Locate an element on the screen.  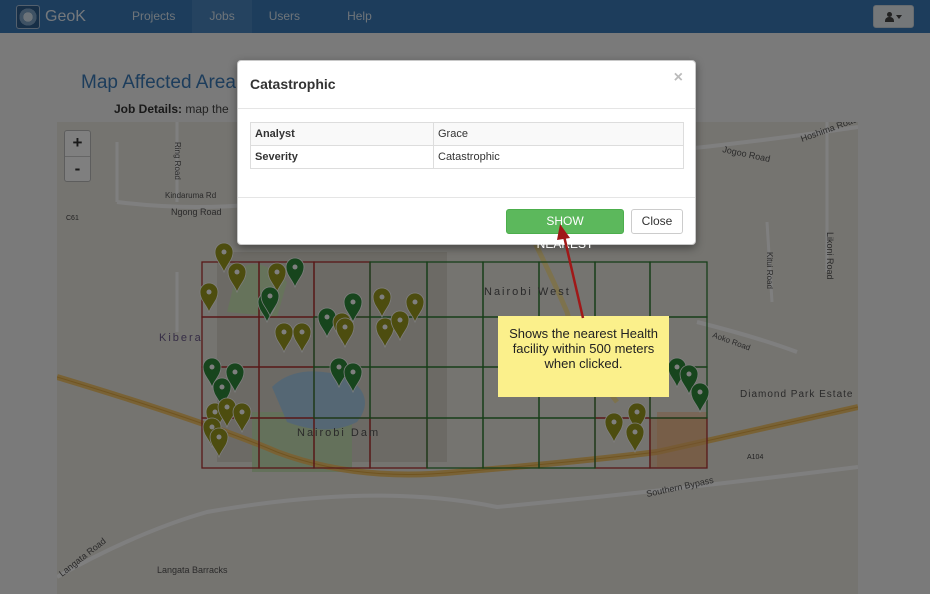
table-row: Severity Catastrophic is located at coordinates (467, 157).